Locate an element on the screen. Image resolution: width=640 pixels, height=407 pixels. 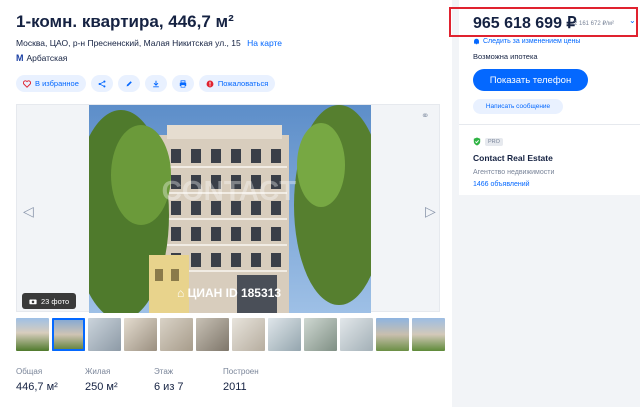
follow-price-link: Следить за изменением цены is located at coordinates (526, 41).